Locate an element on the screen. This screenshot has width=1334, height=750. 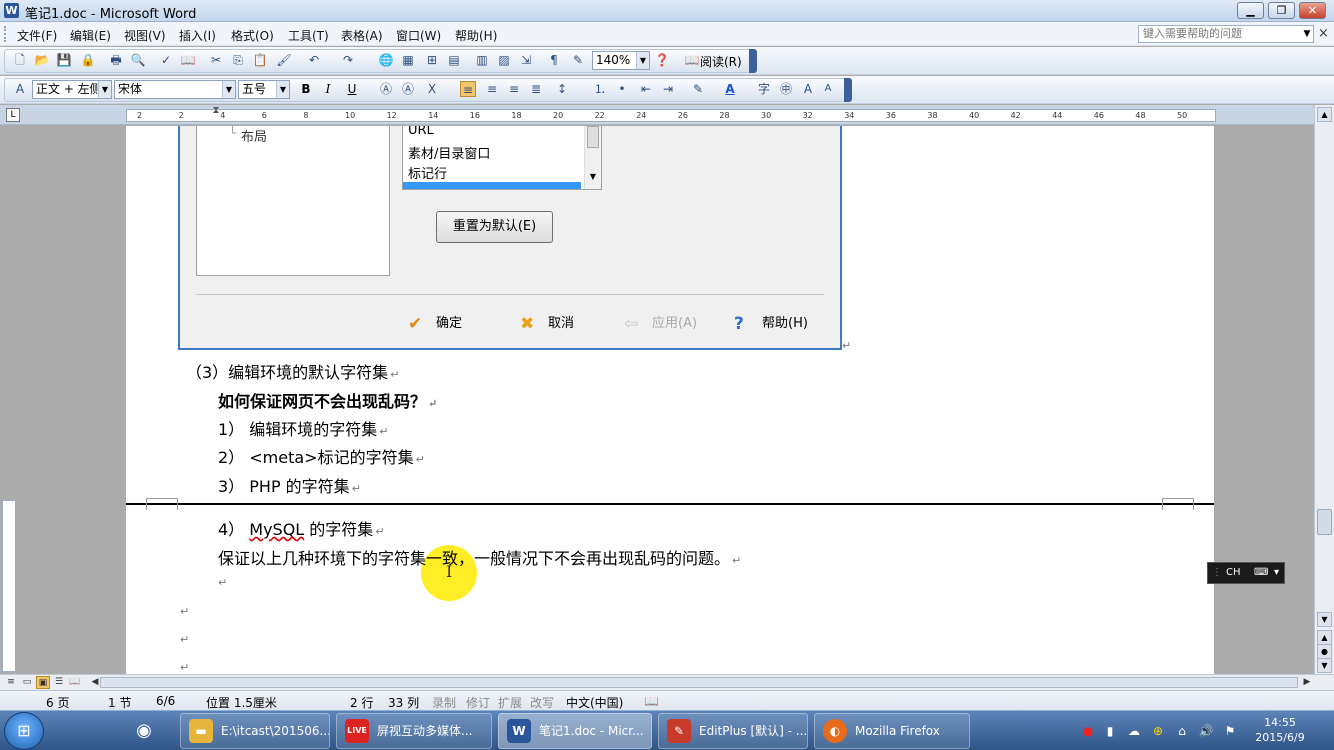
font-color-button: A is located at coordinates (730, 89).